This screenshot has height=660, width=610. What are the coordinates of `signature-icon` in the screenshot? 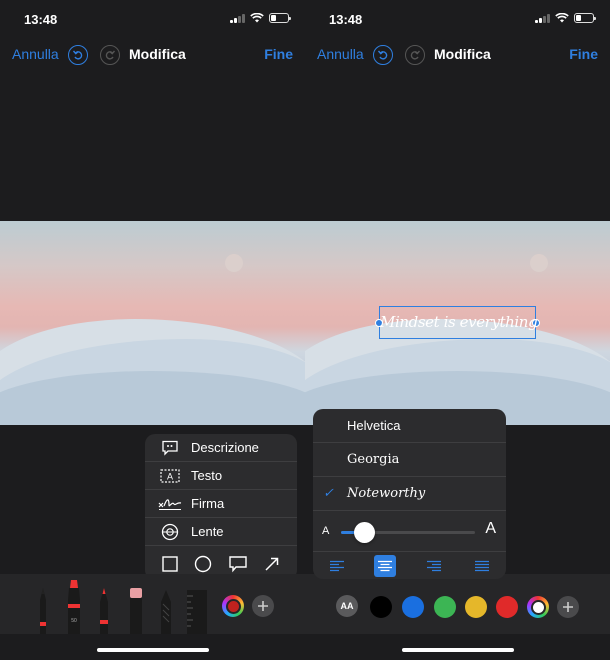 It's located at (170, 504).